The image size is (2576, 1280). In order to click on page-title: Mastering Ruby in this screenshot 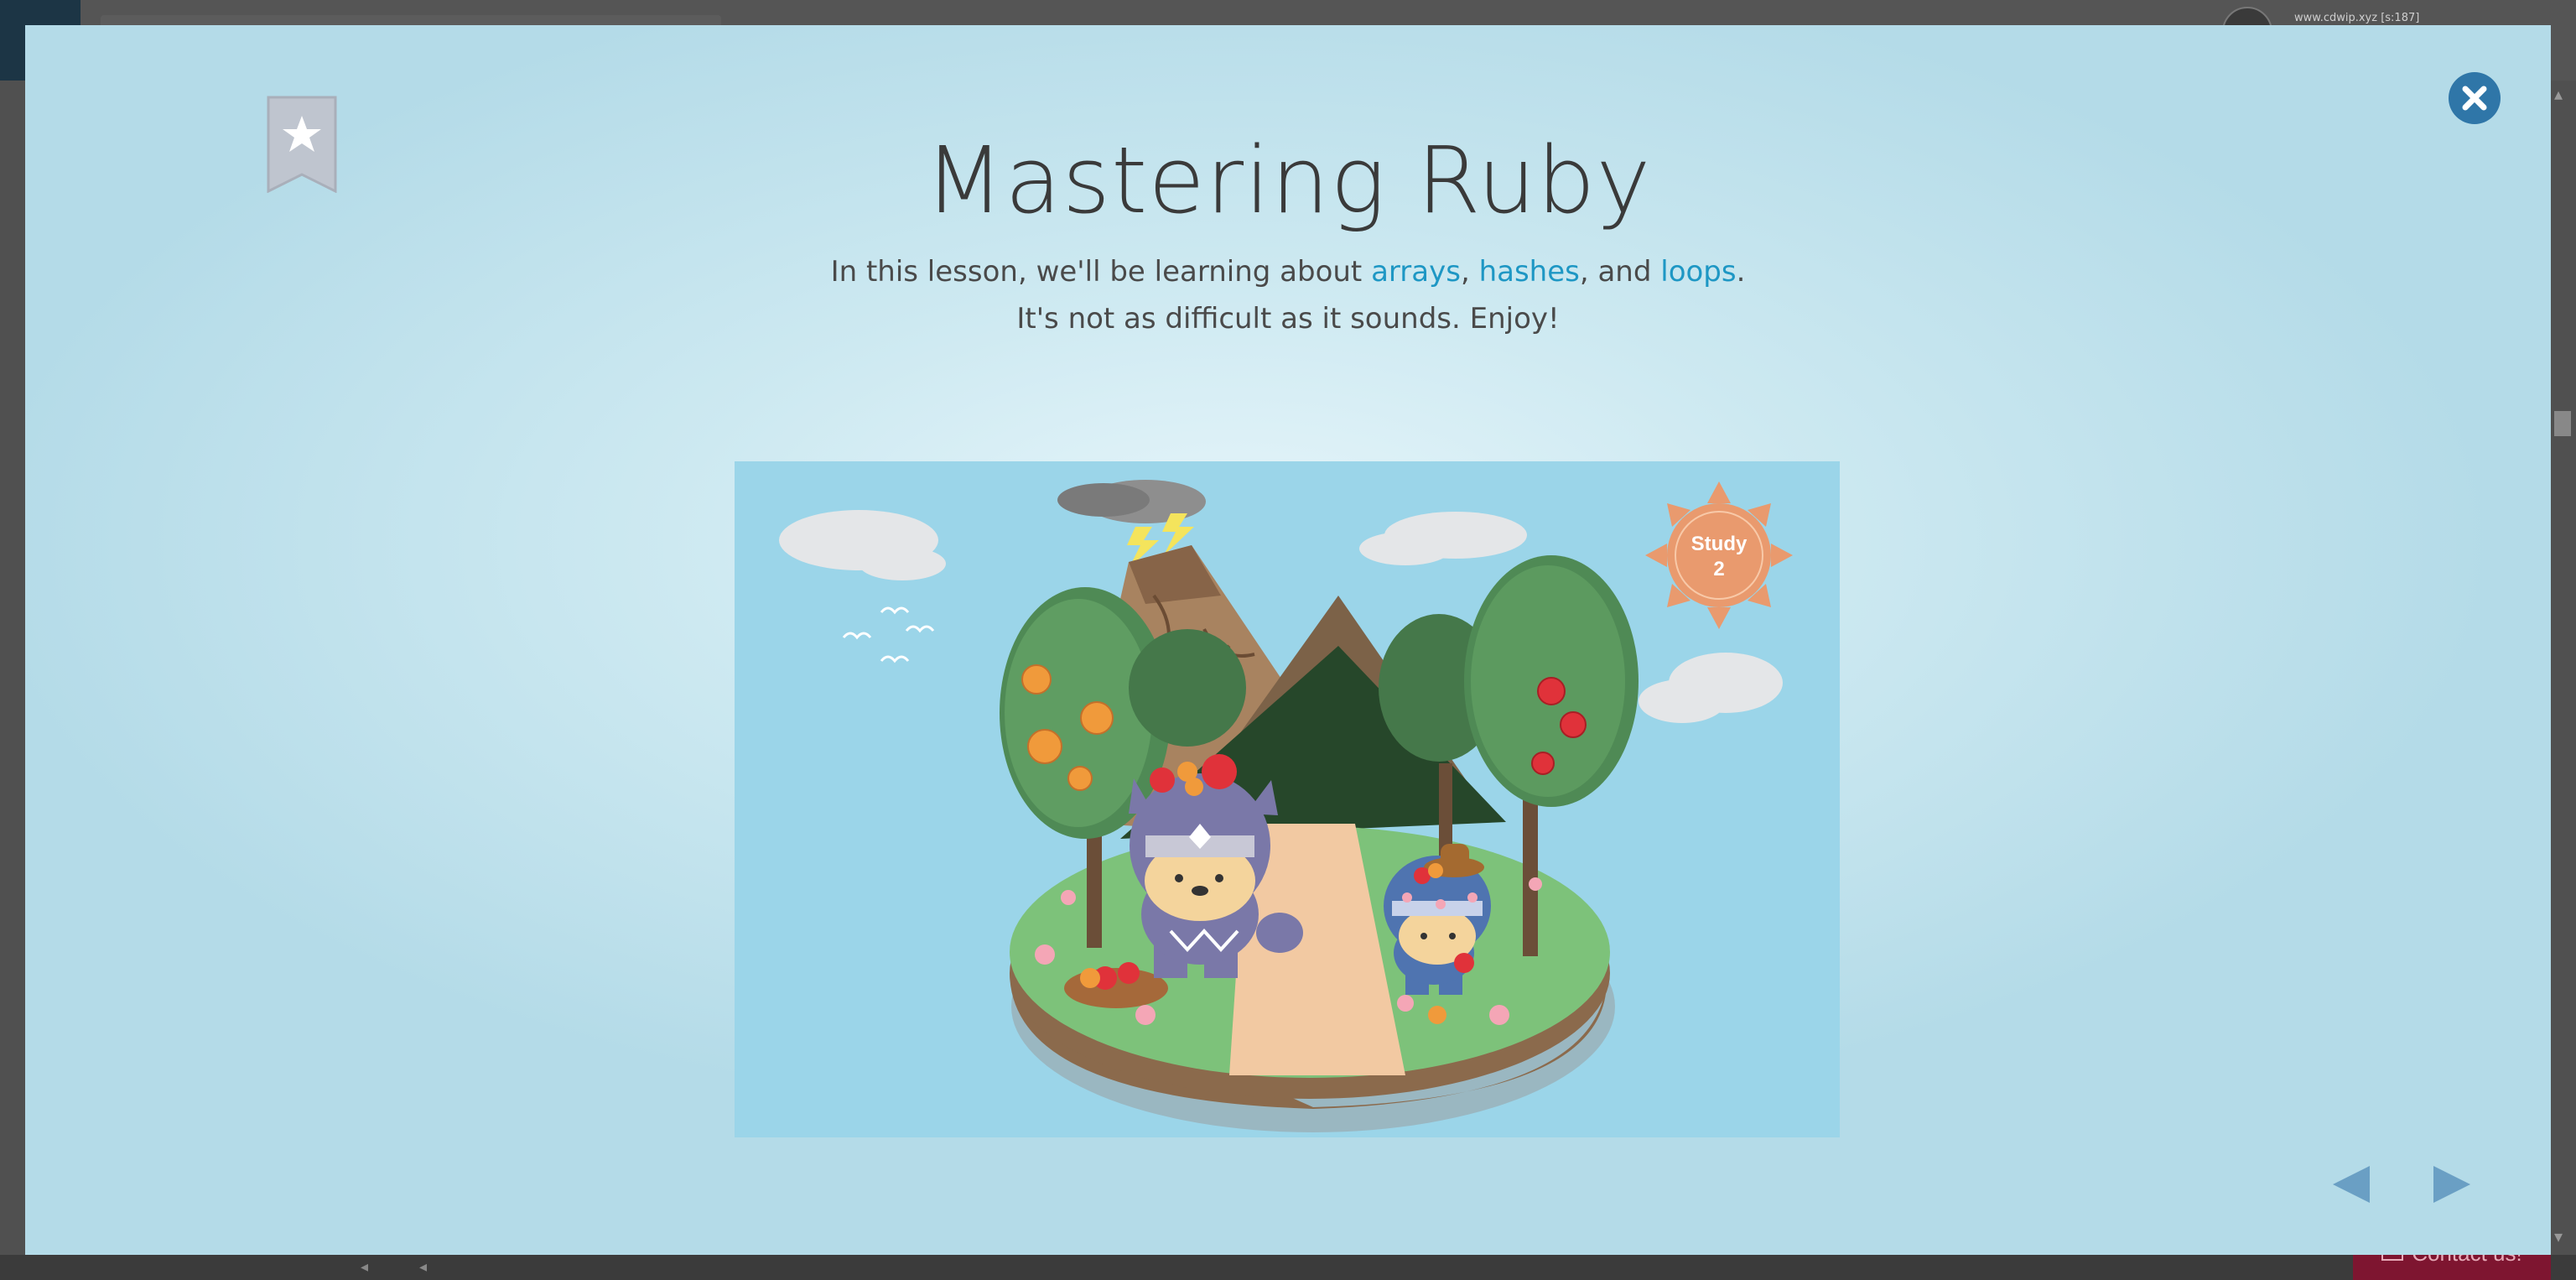, I will do `click(1288, 180)`.